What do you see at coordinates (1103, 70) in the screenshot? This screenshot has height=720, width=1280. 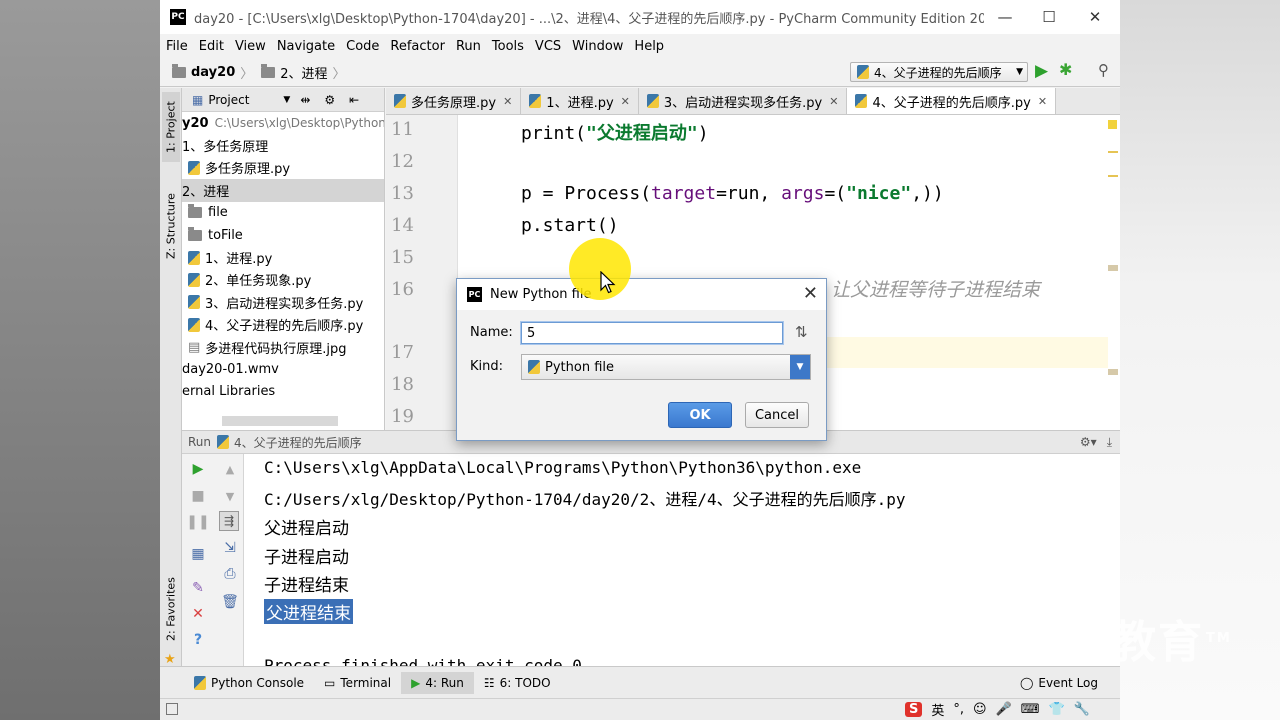 I see `search-icon: ⚲` at bounding box center [1103, 70].